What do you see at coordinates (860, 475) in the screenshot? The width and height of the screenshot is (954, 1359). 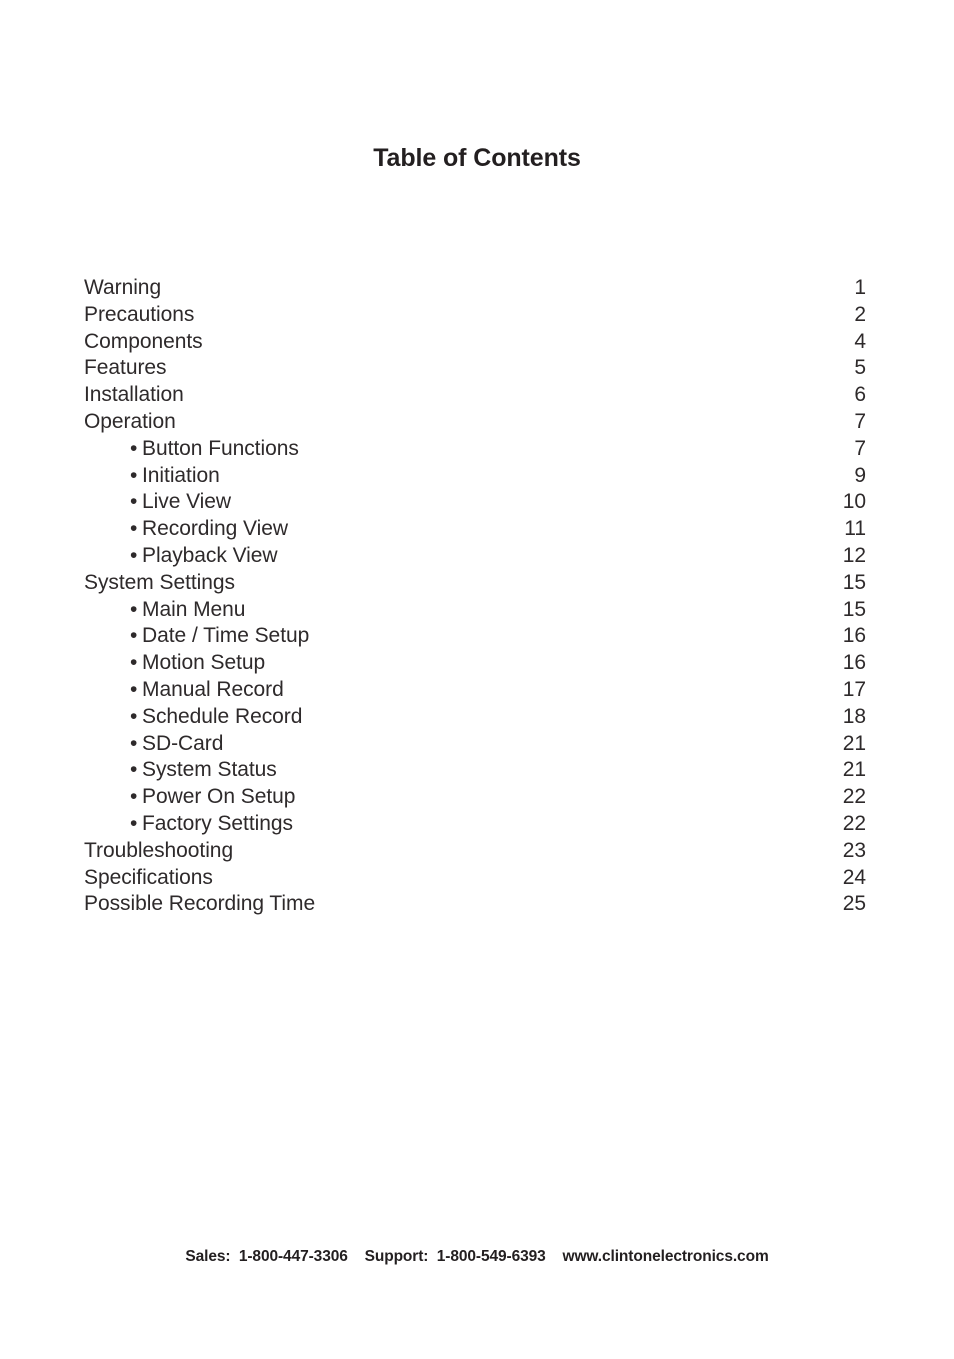 I see `toc-entry-page-number: 9` at bounding box center [860, 475].